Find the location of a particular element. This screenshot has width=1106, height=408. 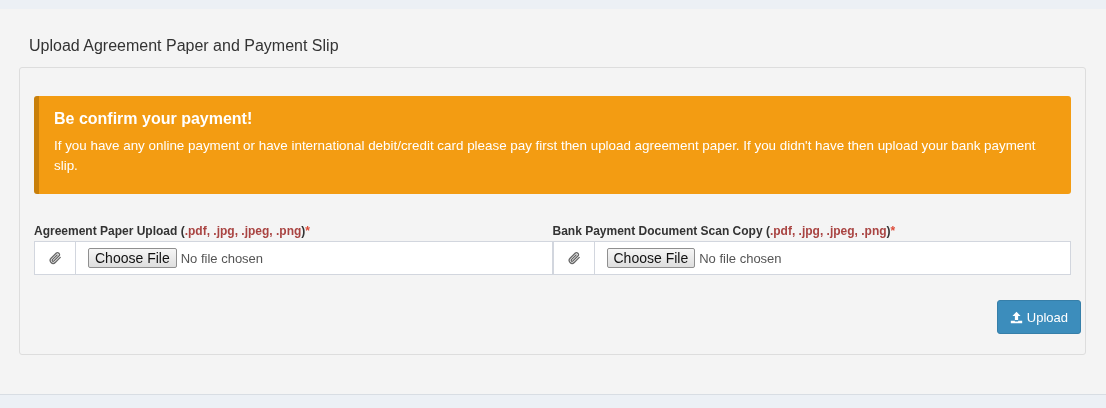

upload-button: Upload is located at coordinates (1038, 317).